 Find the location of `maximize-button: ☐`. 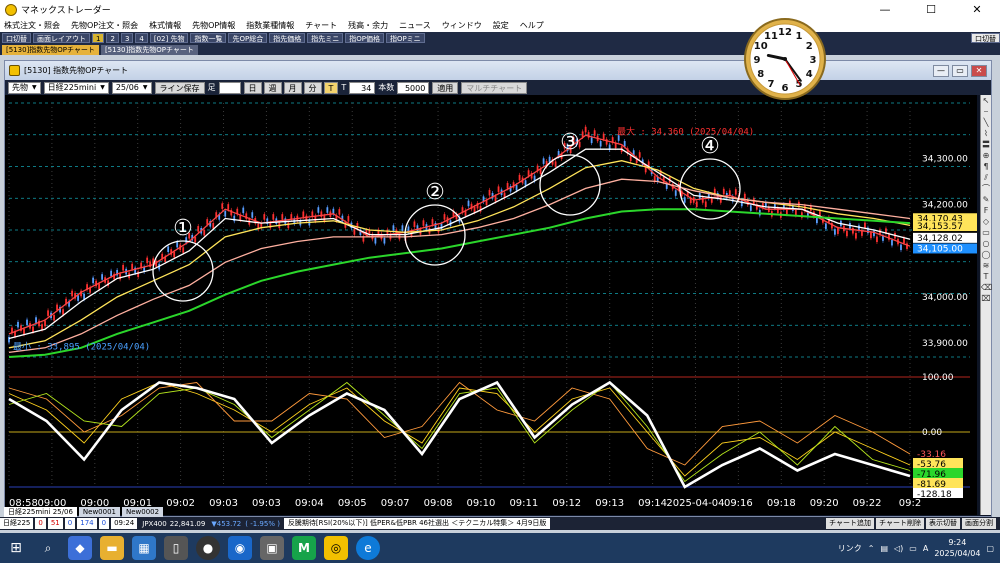

maximize-button: ☐ is located at coordinates (931, 9).